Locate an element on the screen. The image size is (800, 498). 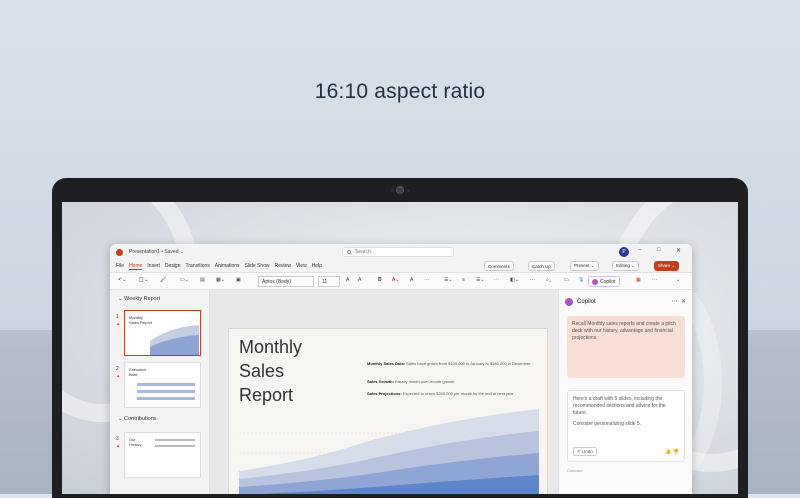
search-icon is located at coordinates (349, 252).